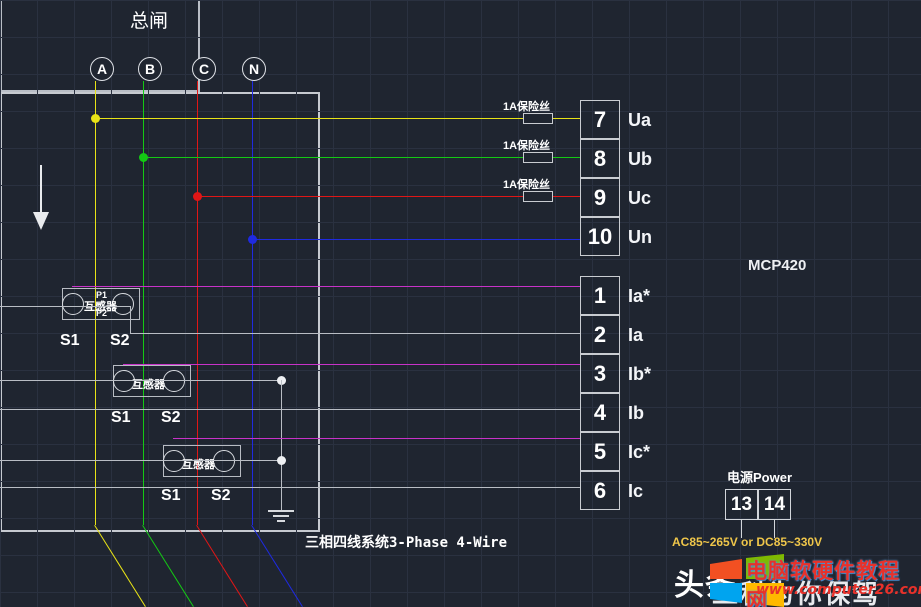 The width and height of the screenshot is (921, 607). Describe the element at coordinates (636, 413) in the screenshot. I see `terminal-4-name: Ib` at that location.